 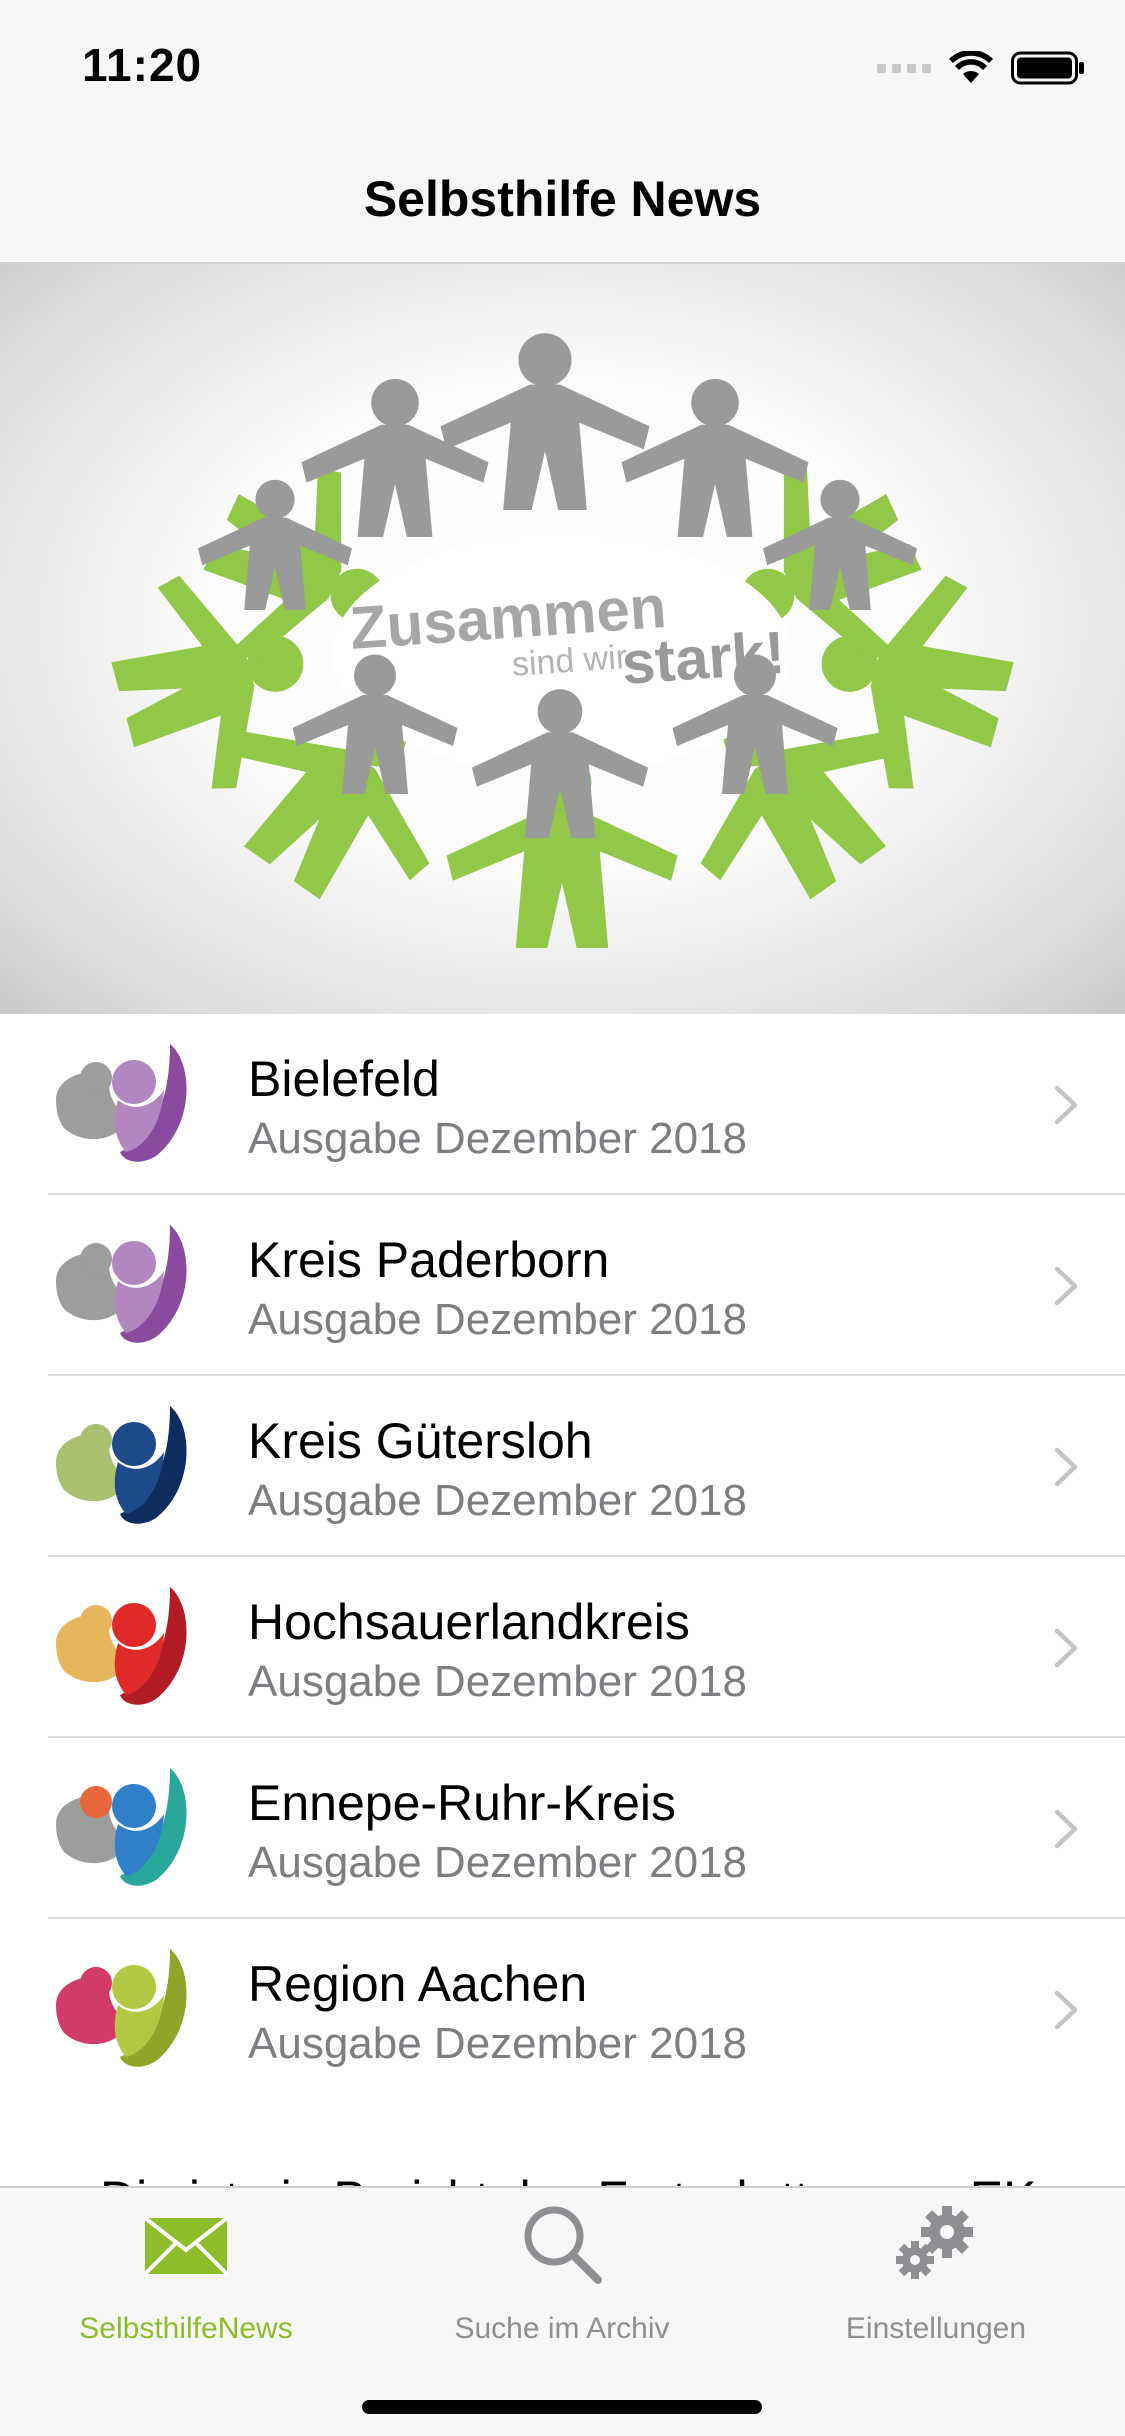 What do you see at coordinates (420, 1441) in the screenshot?
I see `list-item-title: Kreis Gütersloh` at bounding box center [420, 1441].